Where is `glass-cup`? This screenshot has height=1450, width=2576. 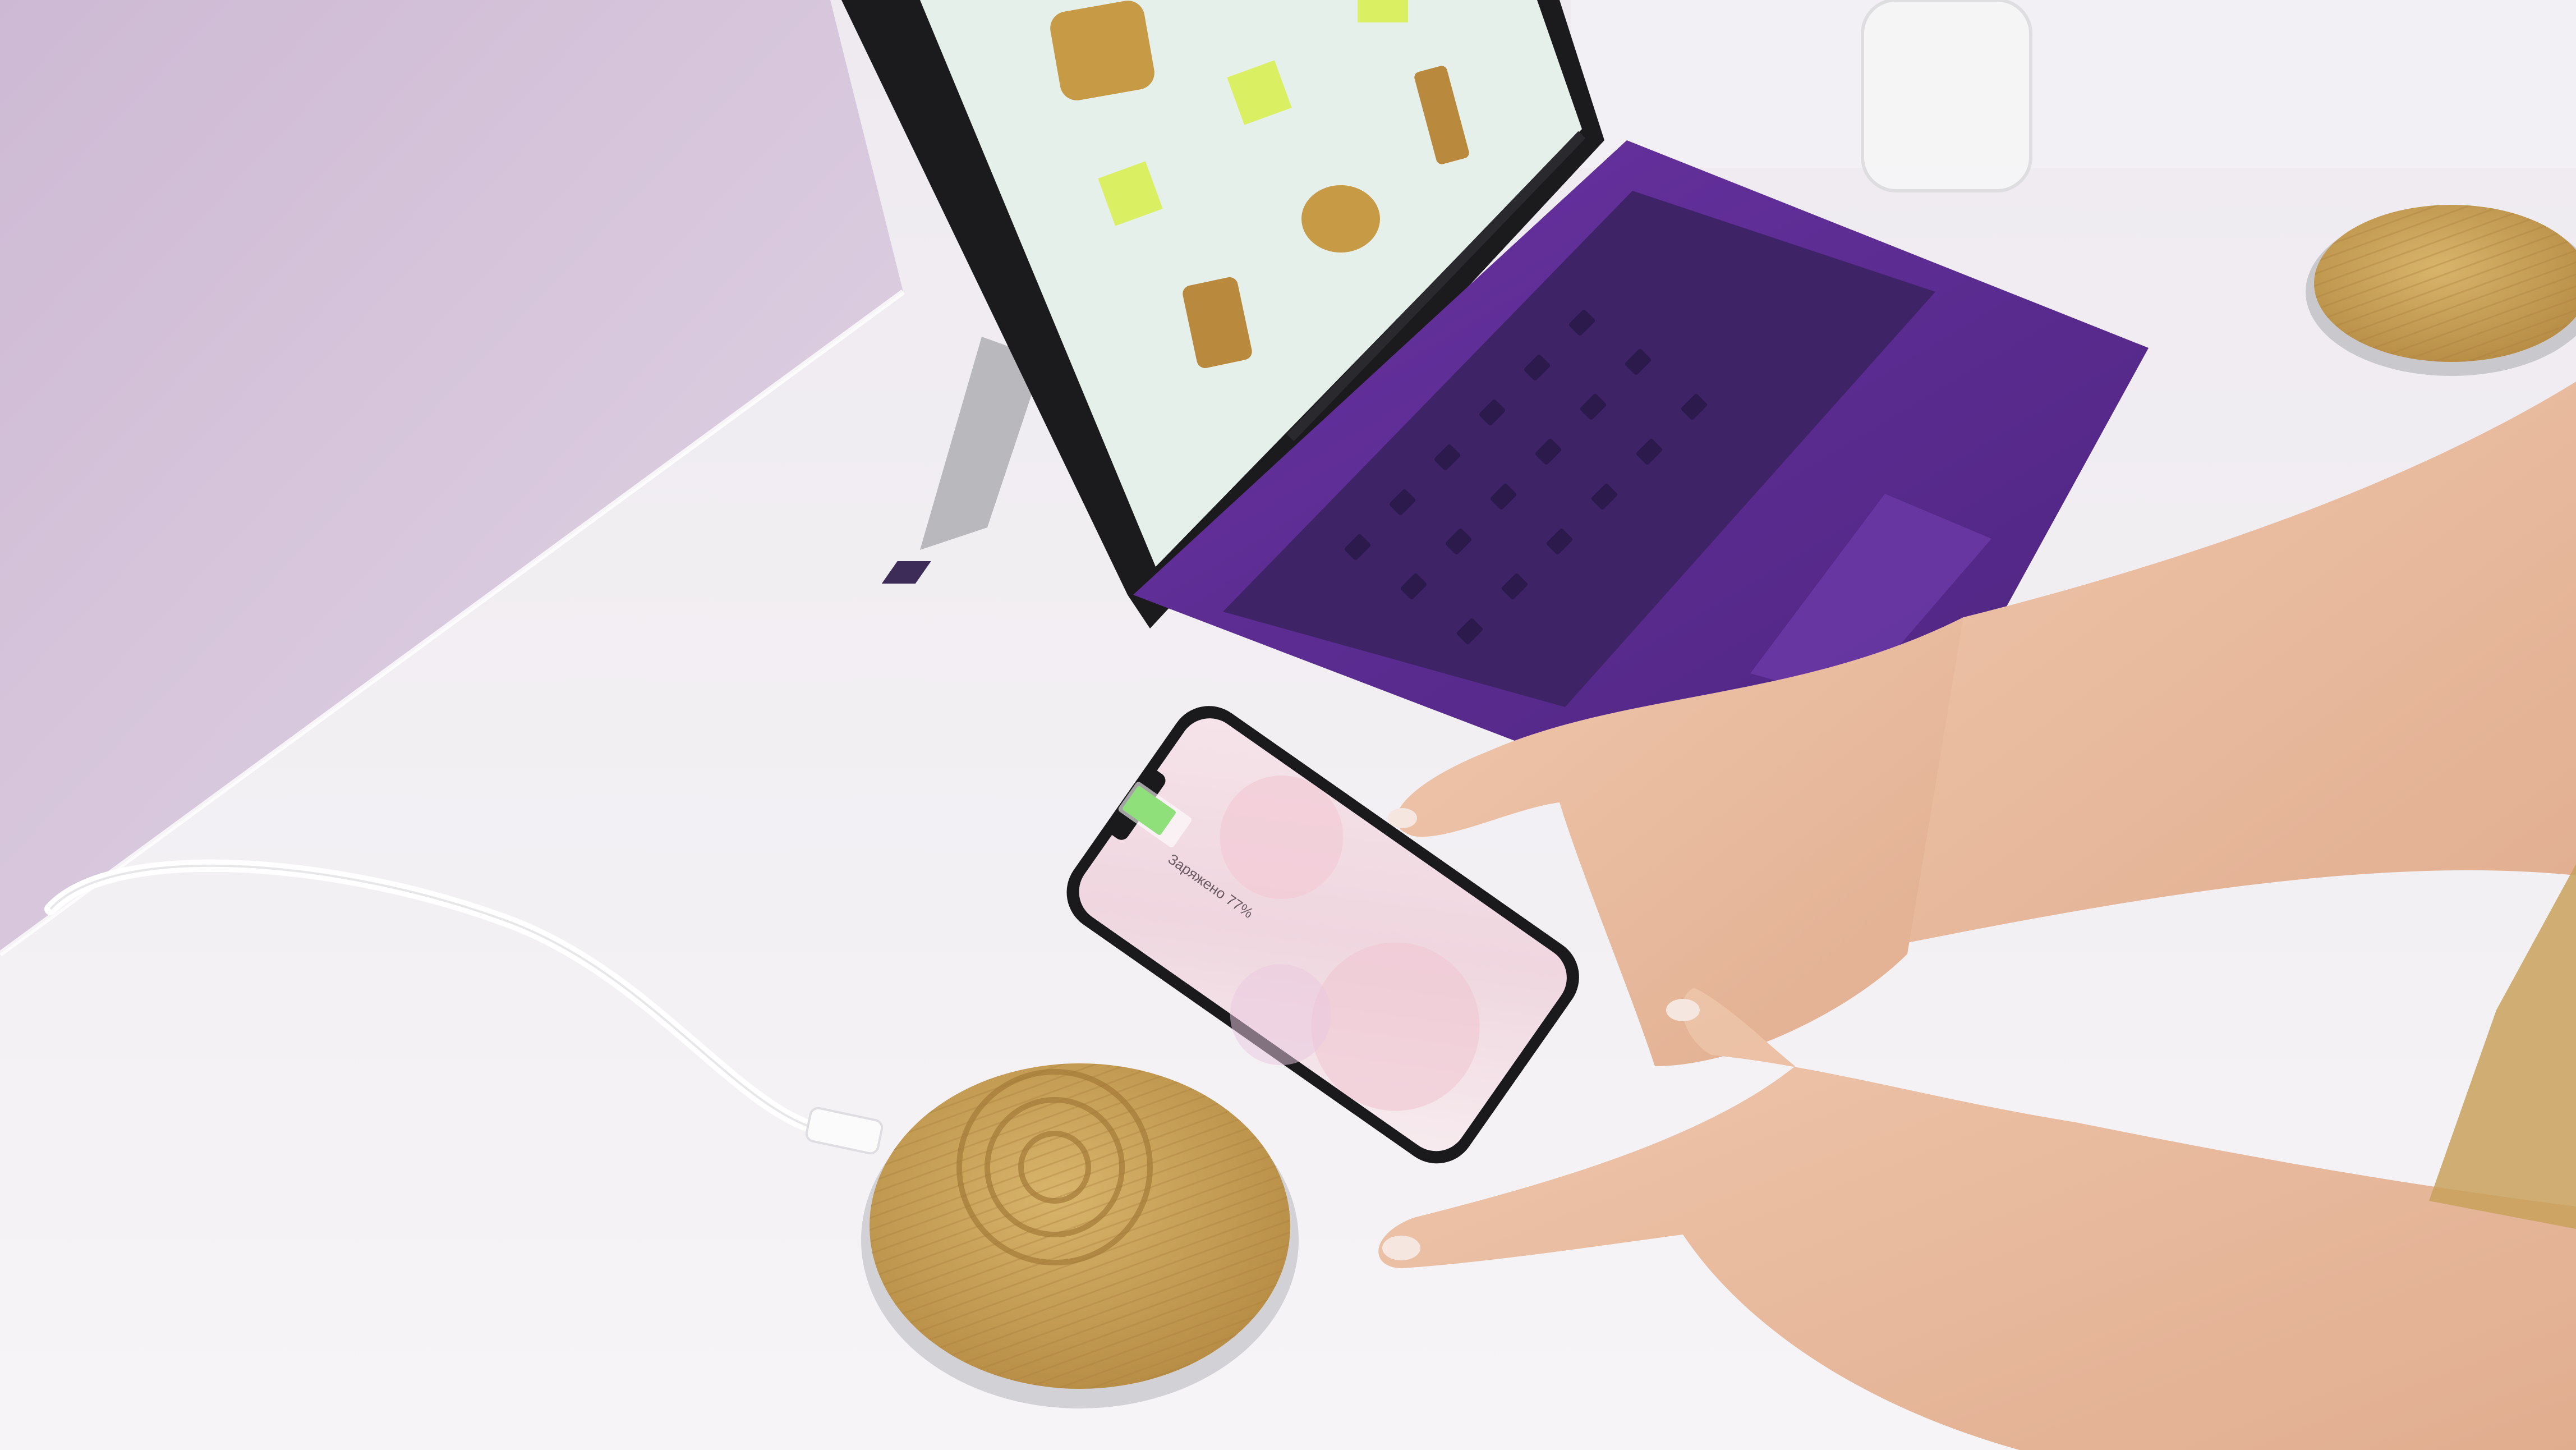
glass-cup is located at coordinates (1947, 96).